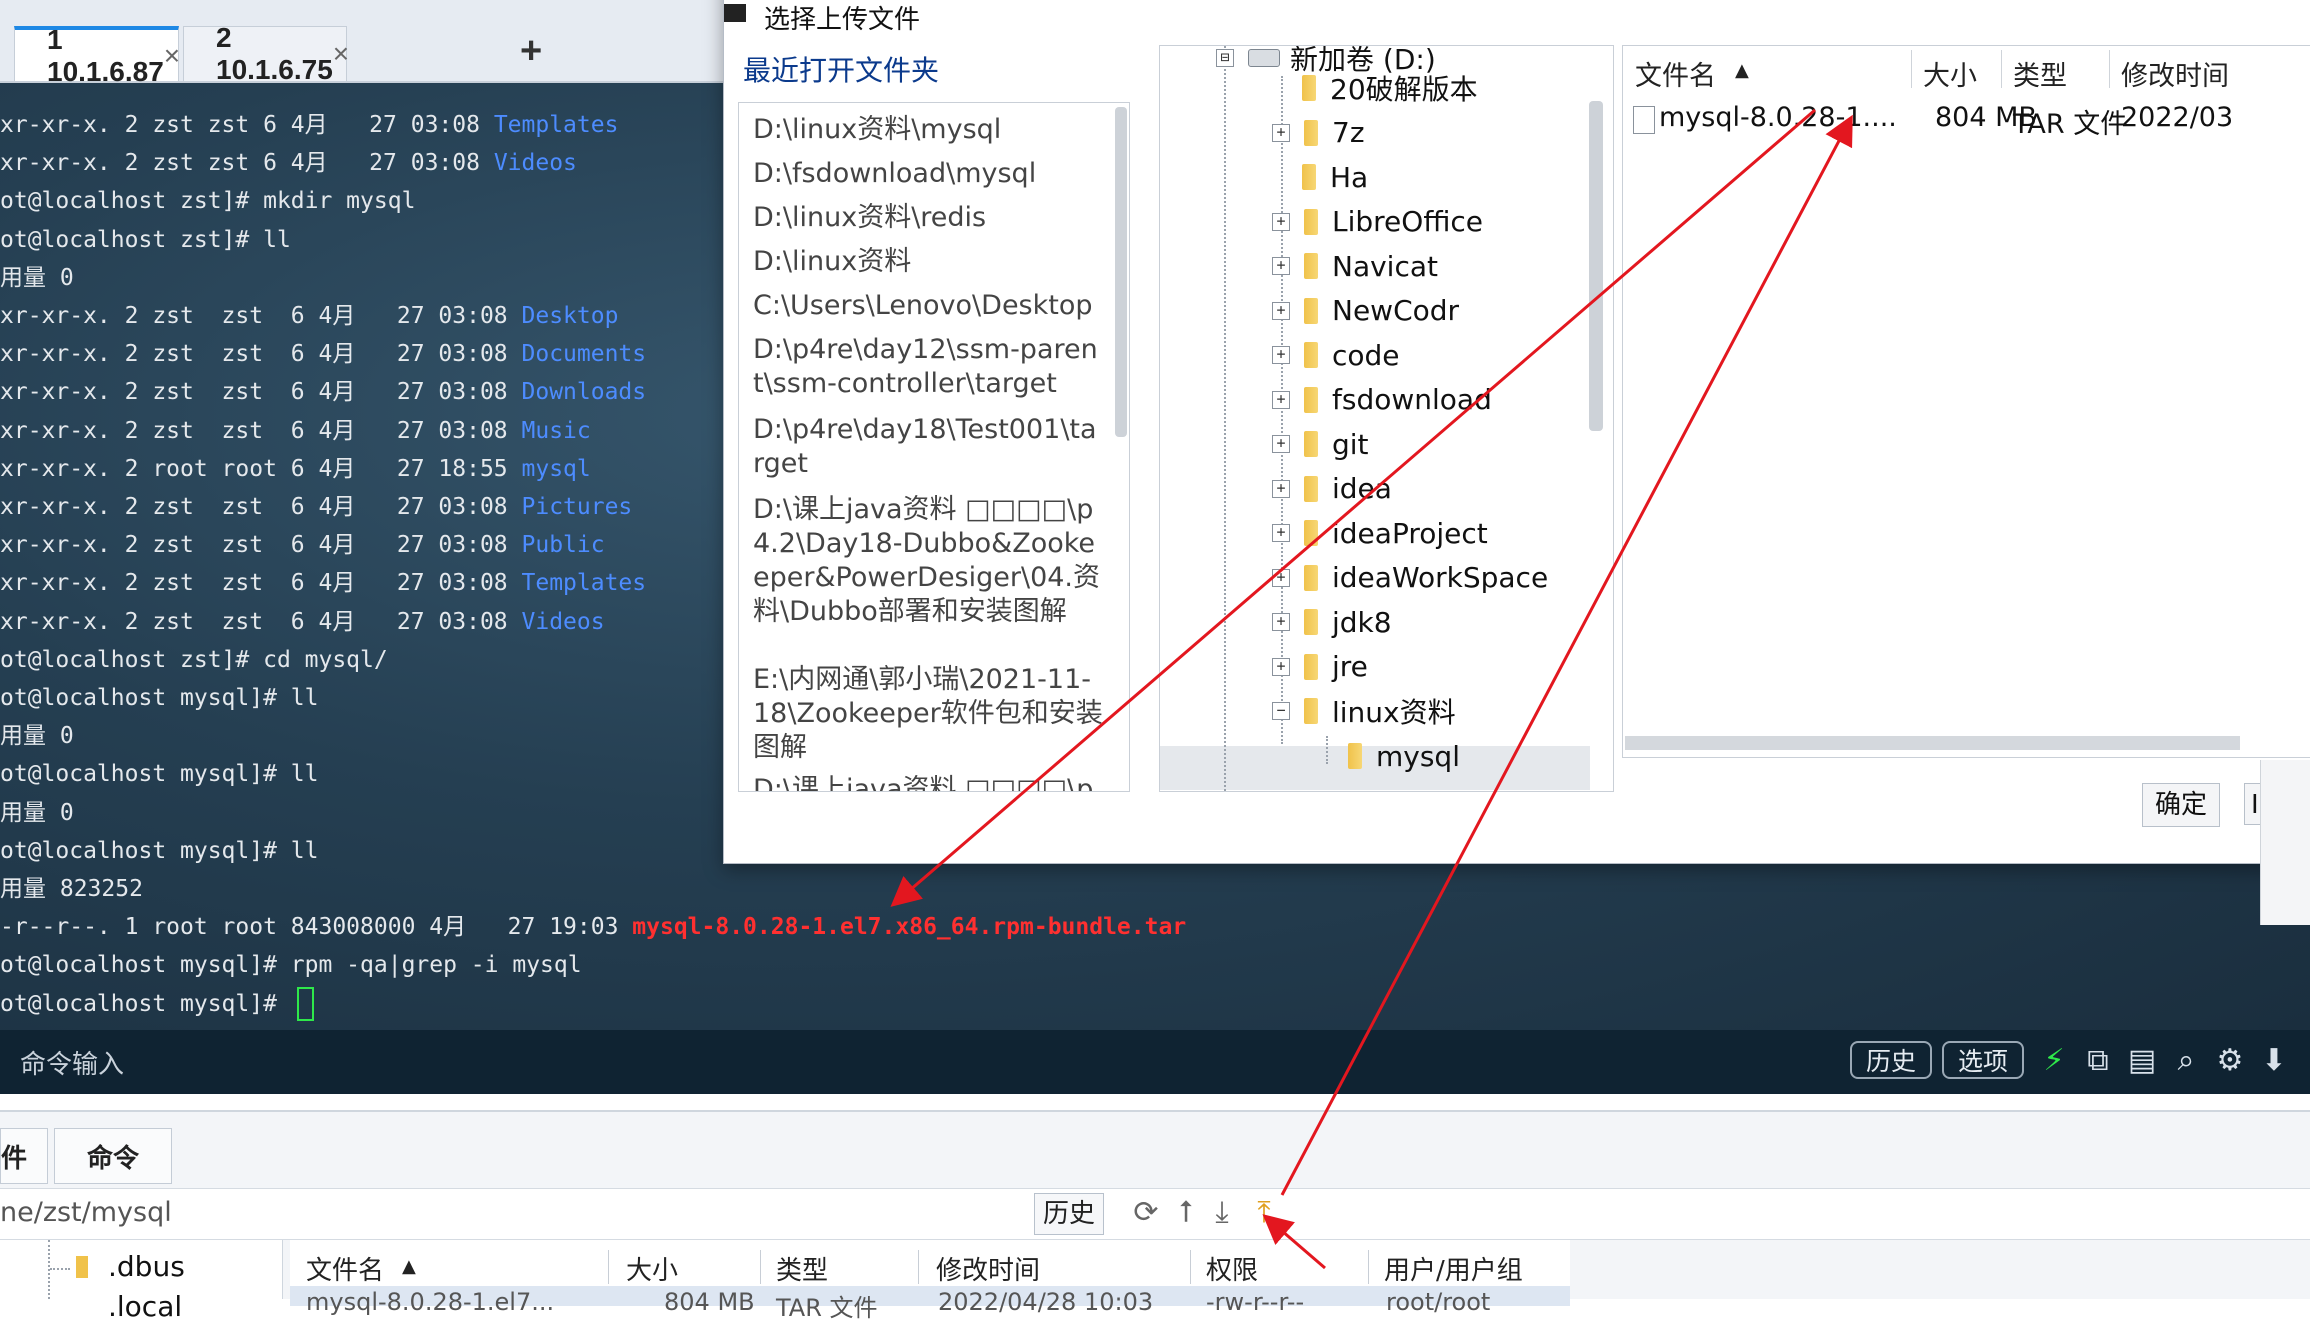 The height and width of the screenshot is (1323, 2310). I want to click on lightning-icon: ⚡, so click(2054, 1060).